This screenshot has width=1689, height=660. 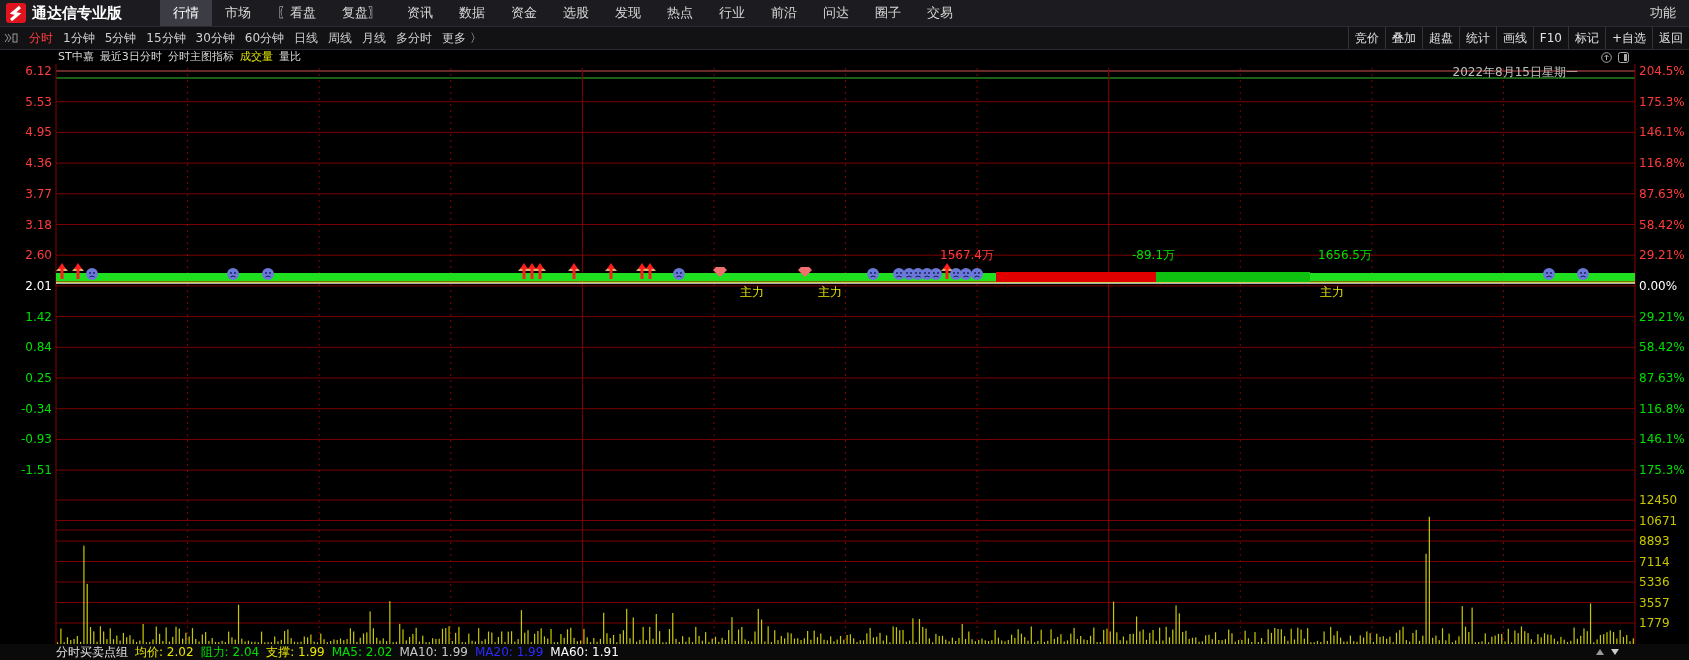 What do you see at coordinates (79, 38) in the screenshot?
I see `period-tab: 1分钟` at bounding box center [79, 38].